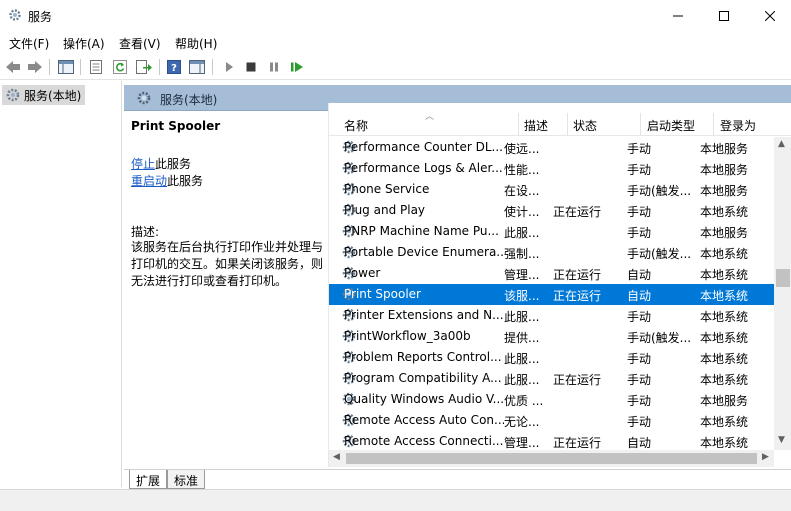 This screenshot has width=791, height=511. Describe the element at coordinates (781, 144) in the screenshot. I see `scroll-up-icon: ▲` at that location.